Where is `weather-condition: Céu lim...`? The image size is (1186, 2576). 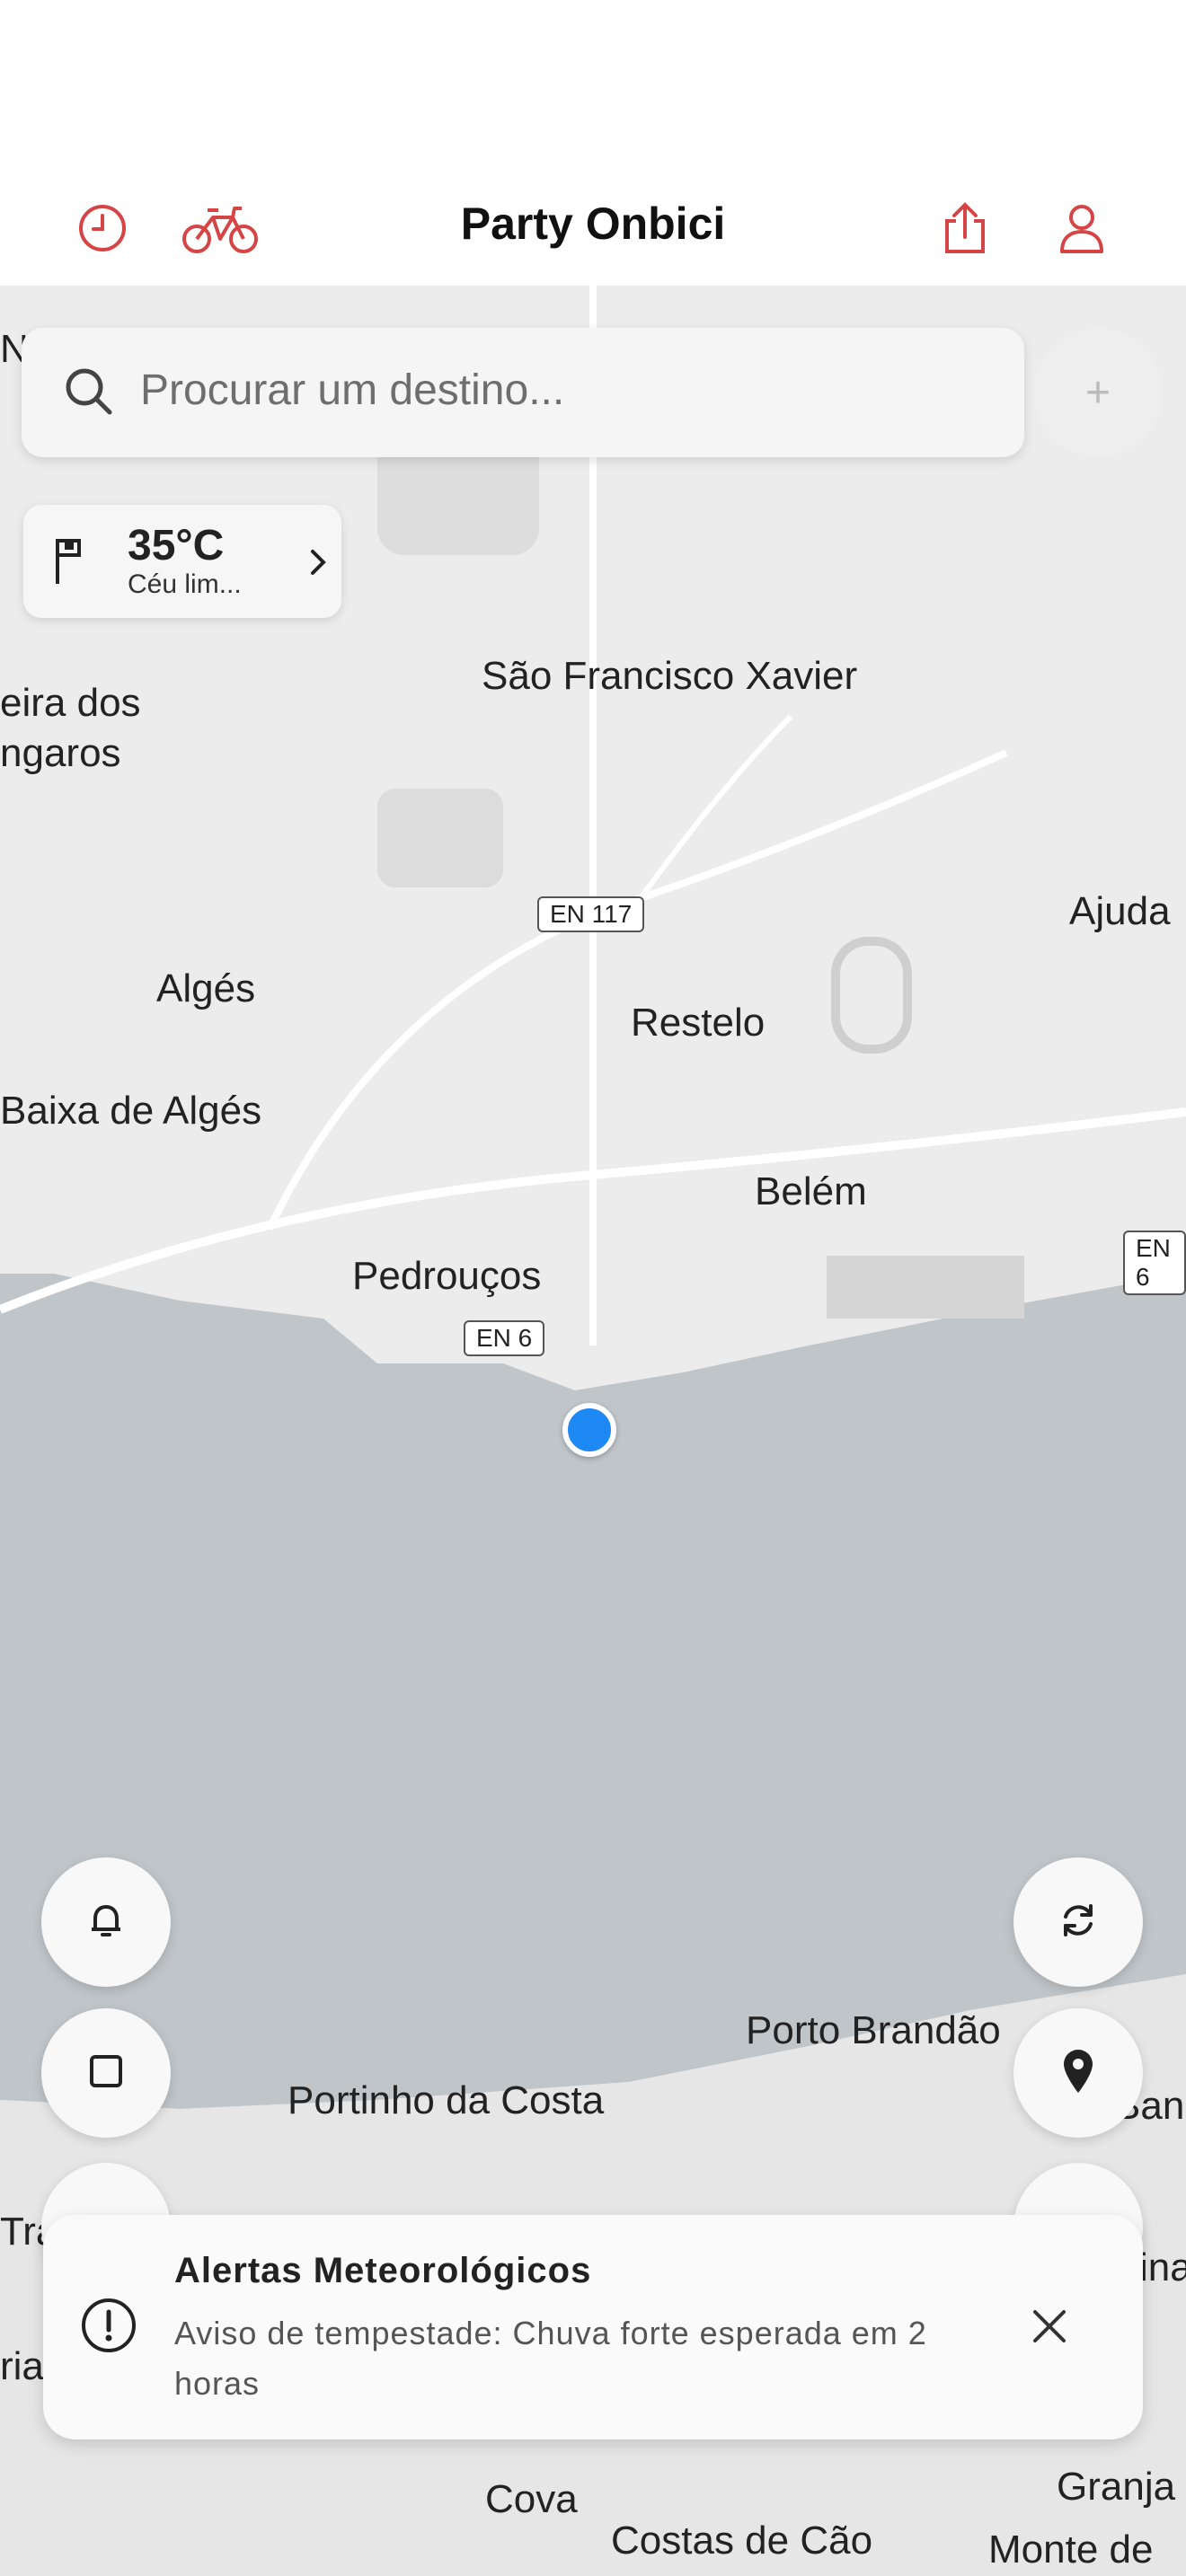 weather-condition: Céu lim... is located at coordinates (185, 584).